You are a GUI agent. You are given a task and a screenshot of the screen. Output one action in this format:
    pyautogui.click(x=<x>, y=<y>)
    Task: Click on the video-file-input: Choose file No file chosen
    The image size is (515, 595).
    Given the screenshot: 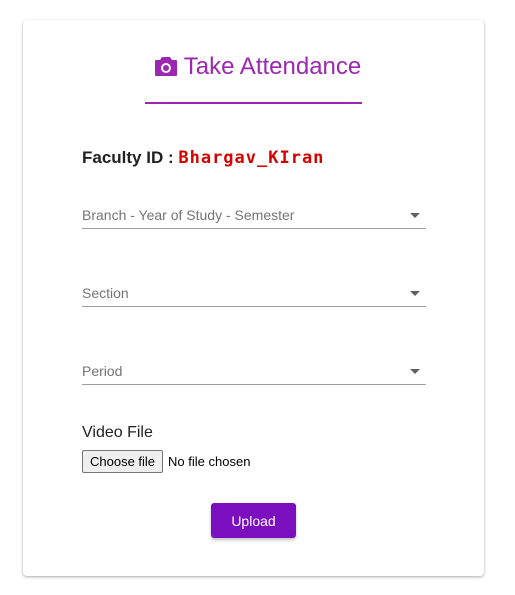 What is the action you would take?
    pyautogui.click(x=166, y=461)
    